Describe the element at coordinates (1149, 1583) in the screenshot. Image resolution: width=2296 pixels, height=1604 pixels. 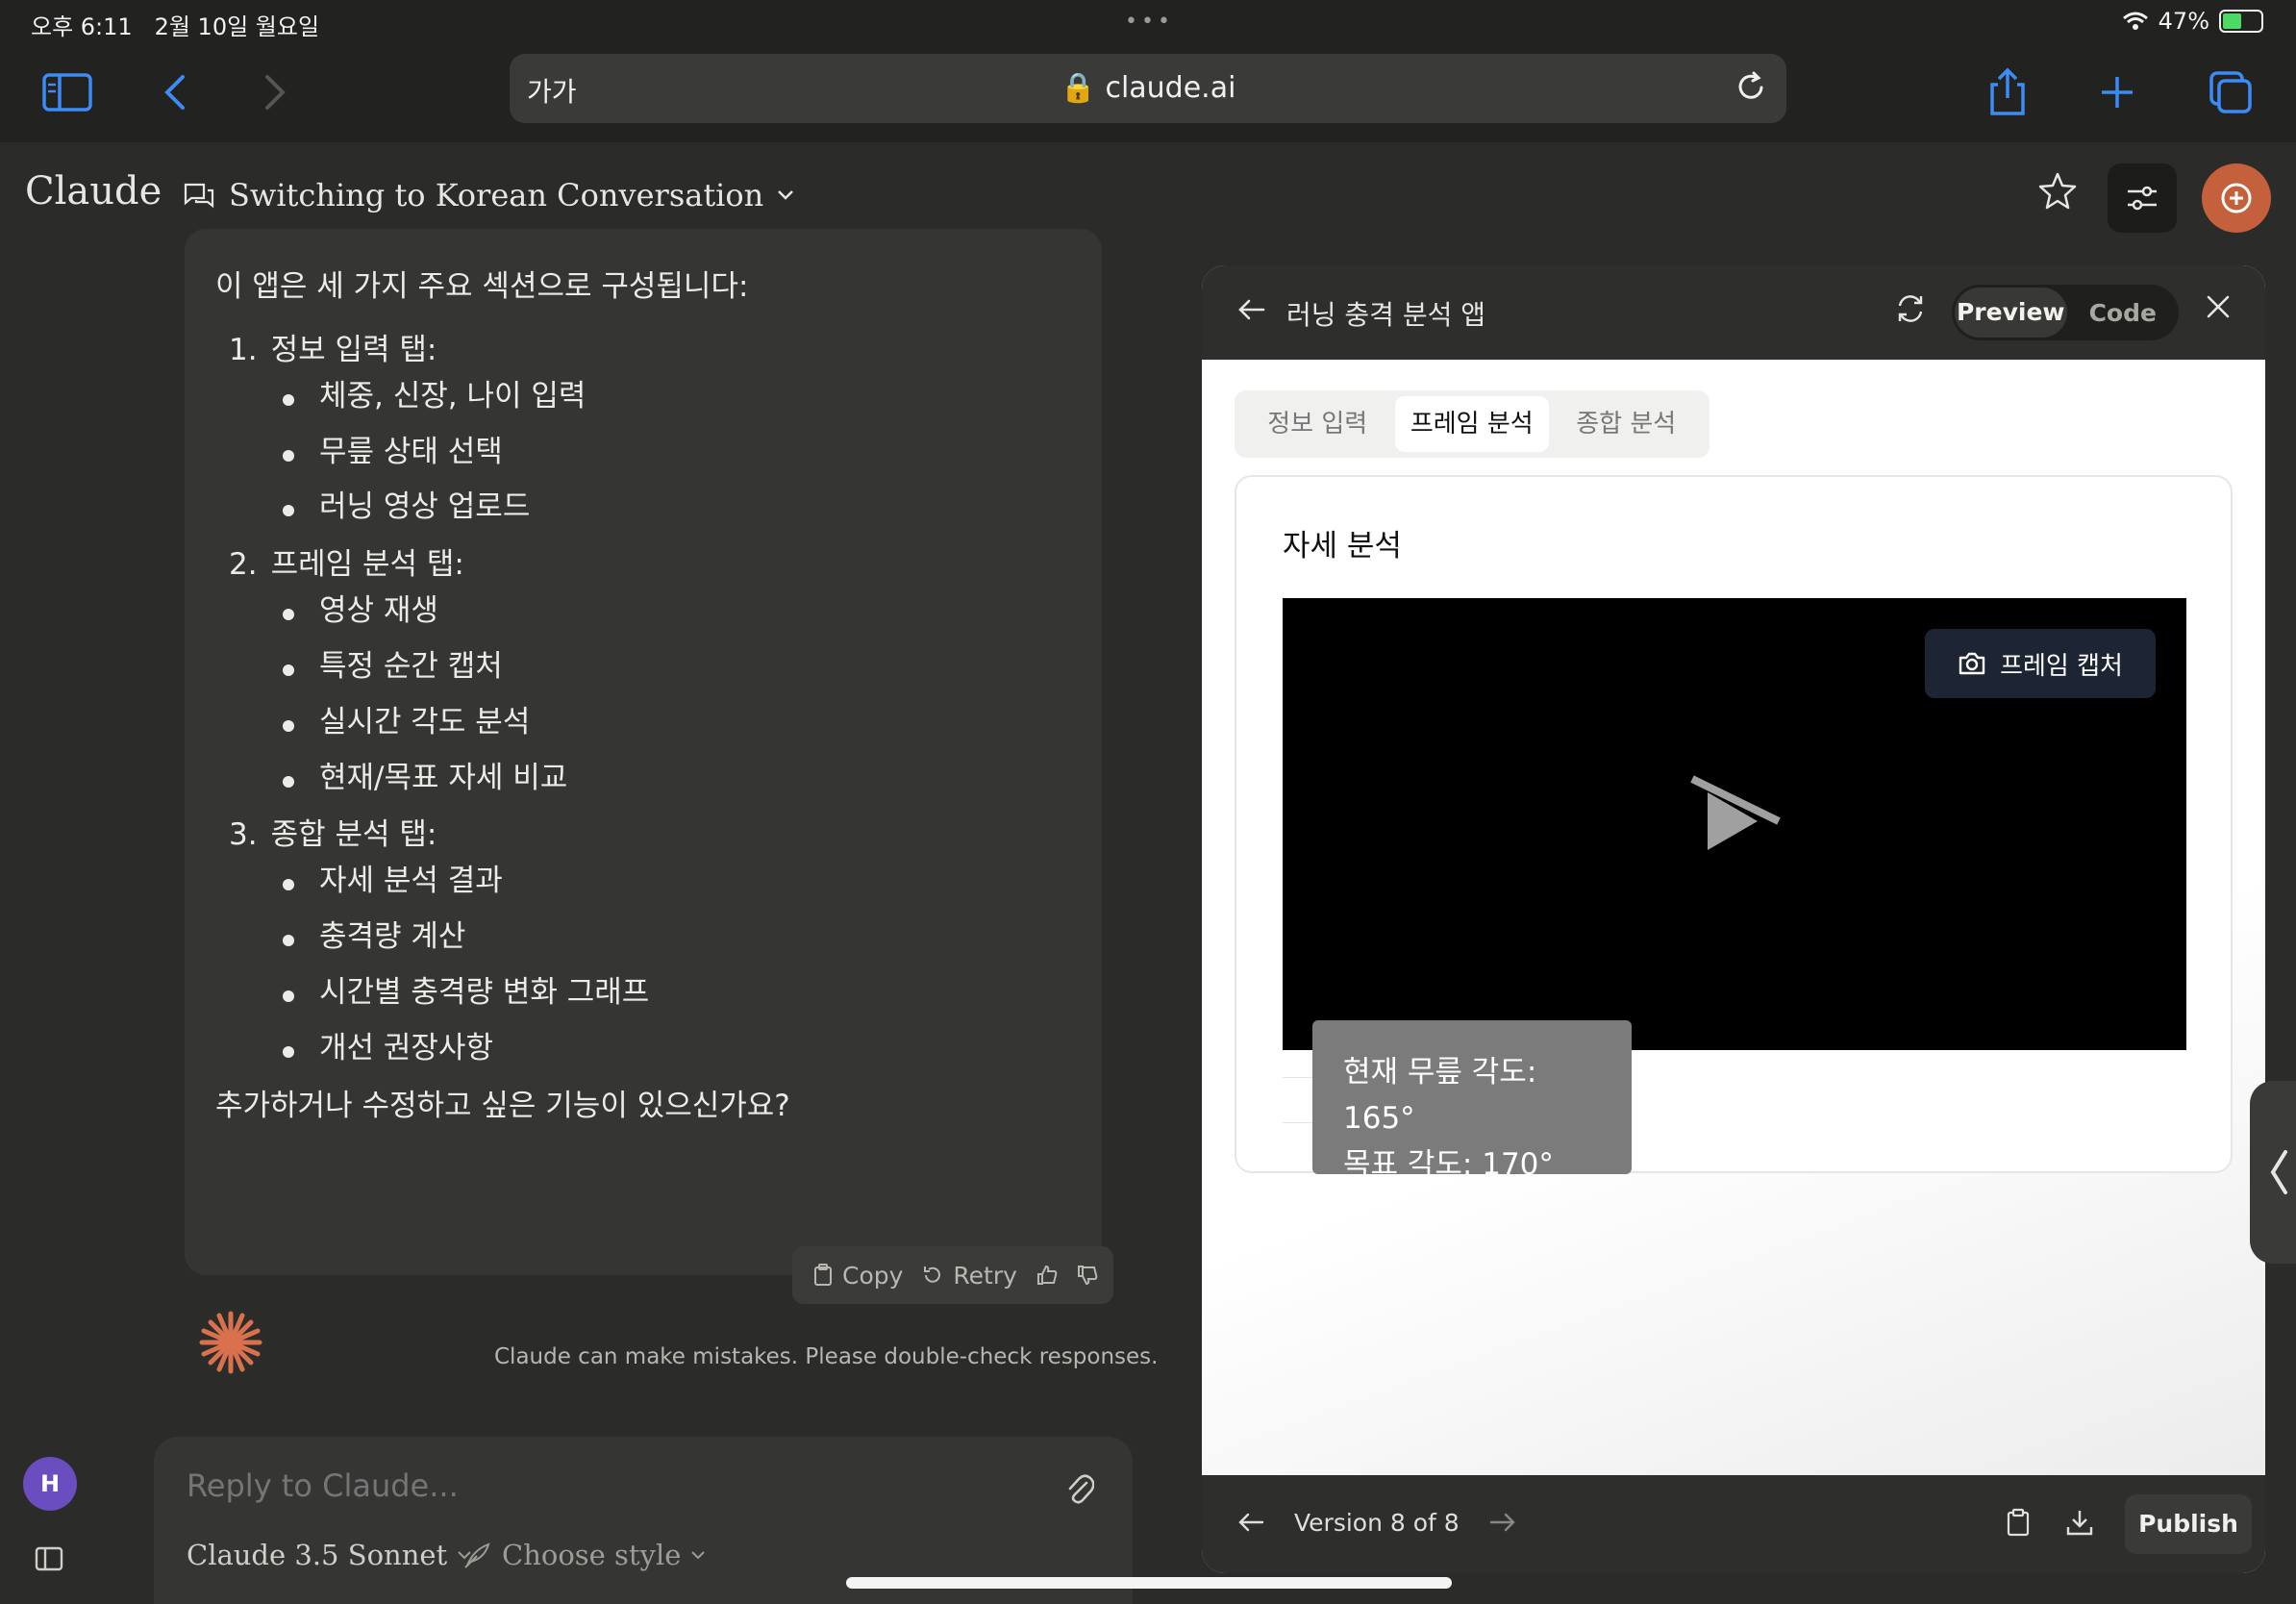
I see `home-indicator` at that location.